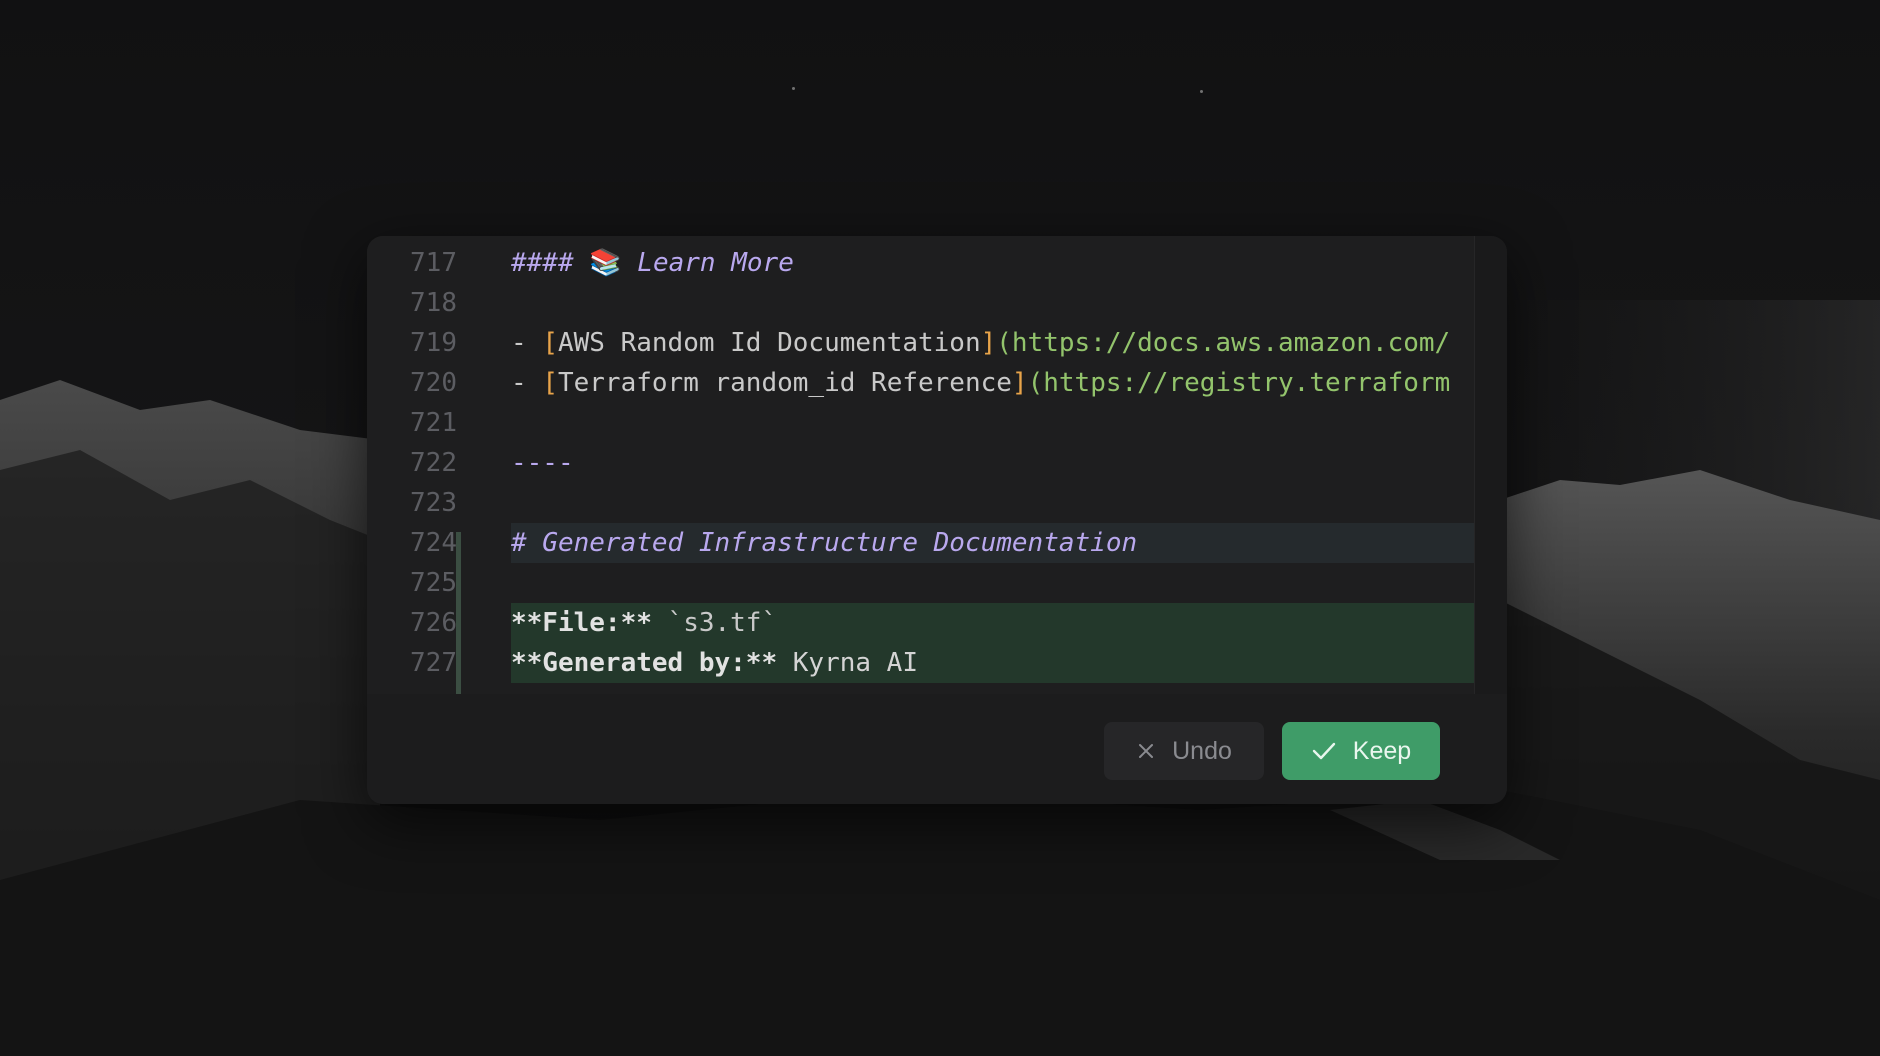 This screenshot has height=1056, width=1880. What do you see at coordinates (433, 663) in the screenshot?
I see `line-number: 727` at bounding box center [433, 663].